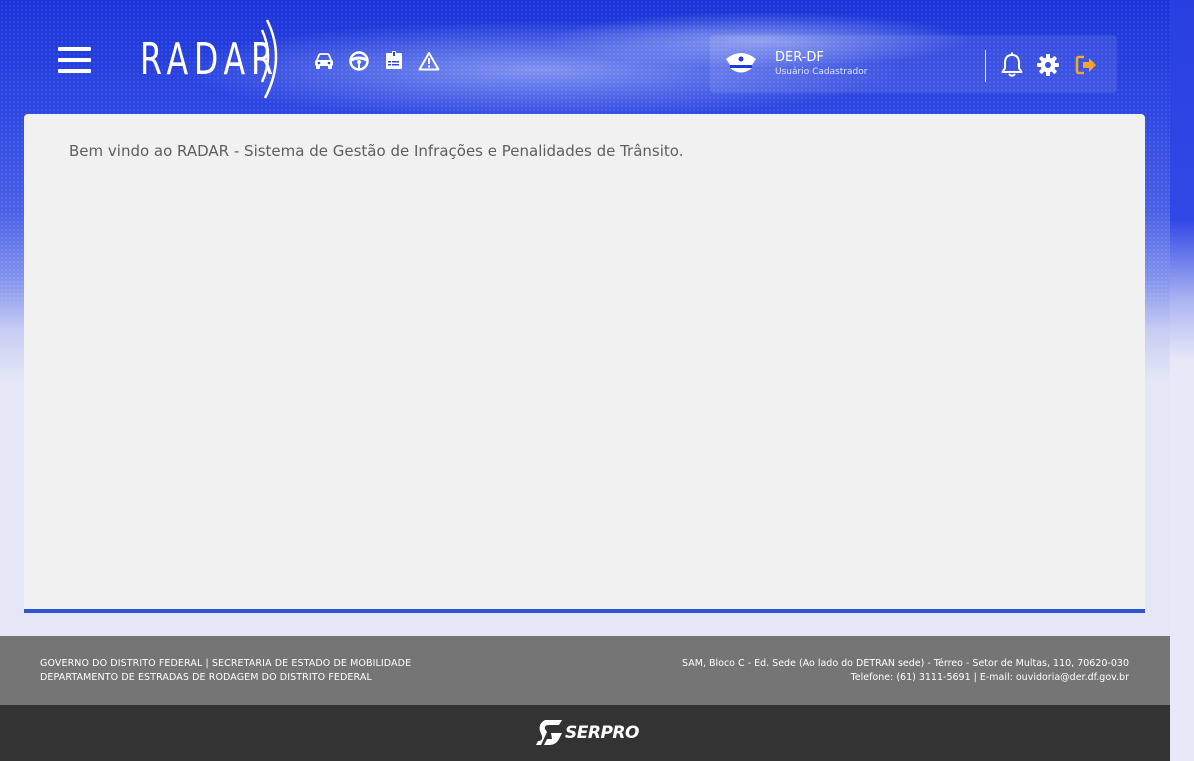  I want to click on serpro-logo: SERPRO, so click(587, 733).